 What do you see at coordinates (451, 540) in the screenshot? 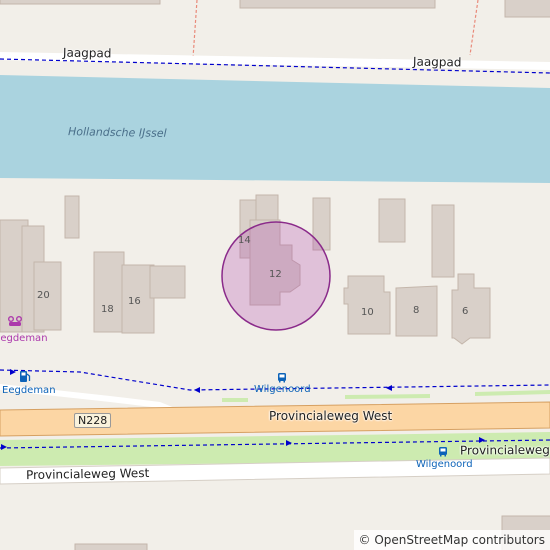
I see `attribution-link: © OpenStreetMap contributors` at bounding box center [451, 540].